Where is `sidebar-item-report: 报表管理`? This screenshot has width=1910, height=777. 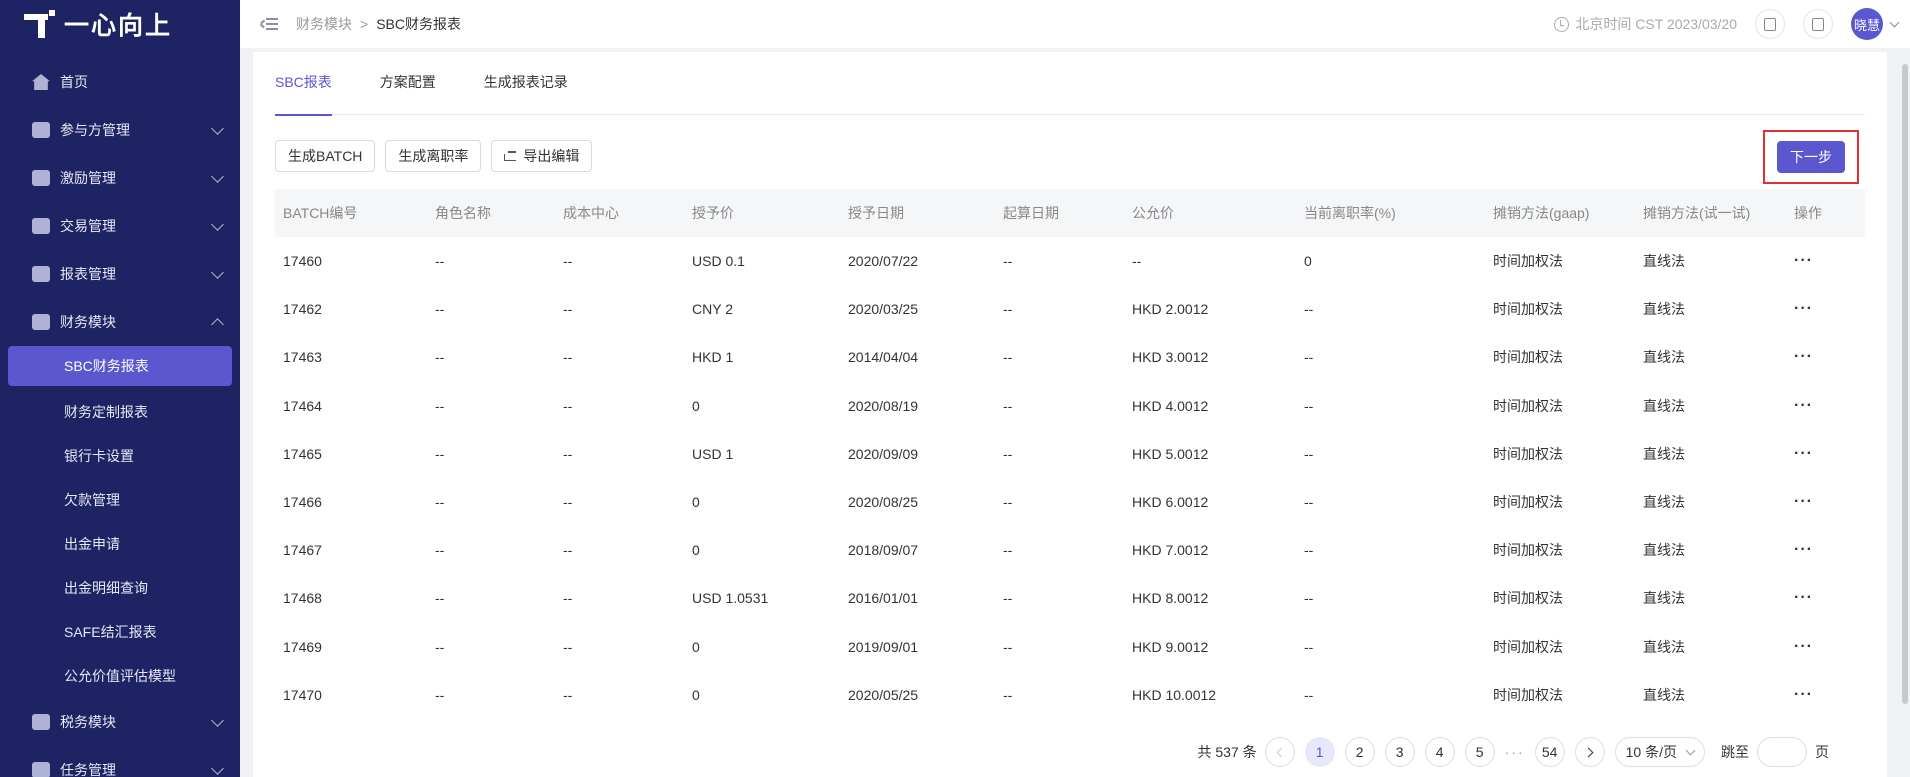 sidebar-item-report: 报表管理 is located at coordinates (120, 274).